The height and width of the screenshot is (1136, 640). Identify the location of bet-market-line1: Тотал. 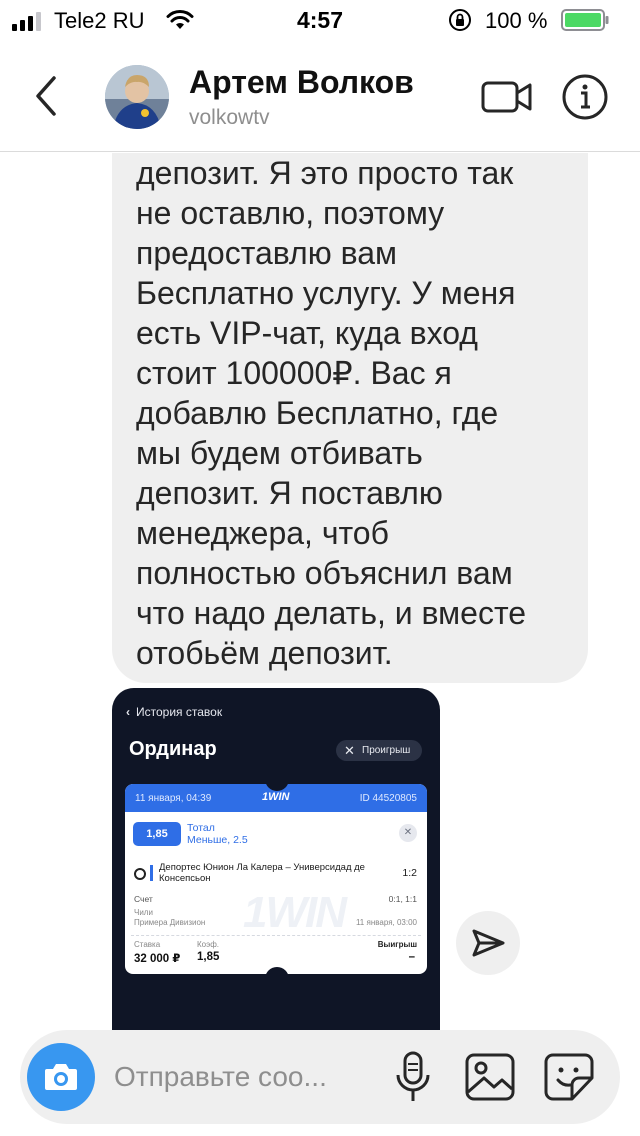
(201, 828).